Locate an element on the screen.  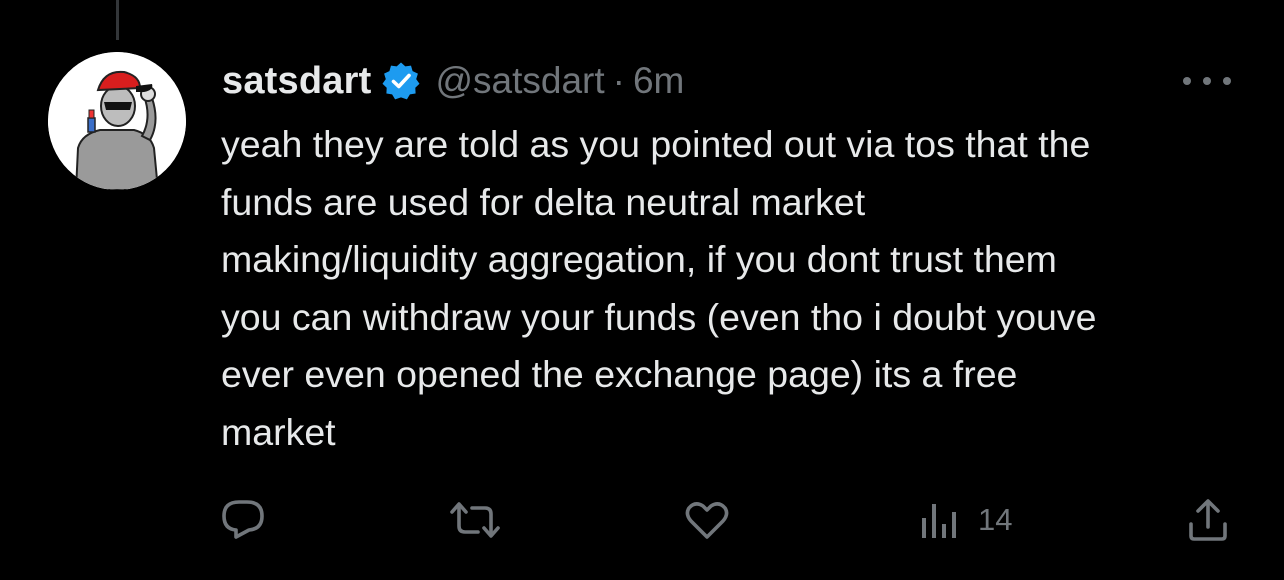
share-icon is located at coordinates (1208, 520).